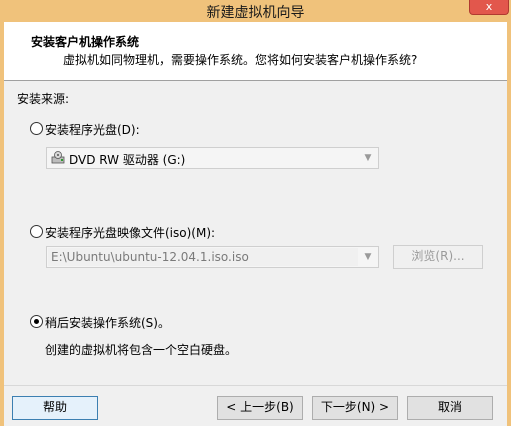  I want to click on install-later-note: 创建的虚拟机将包含一个空白硬盘。, so click(141, 350).